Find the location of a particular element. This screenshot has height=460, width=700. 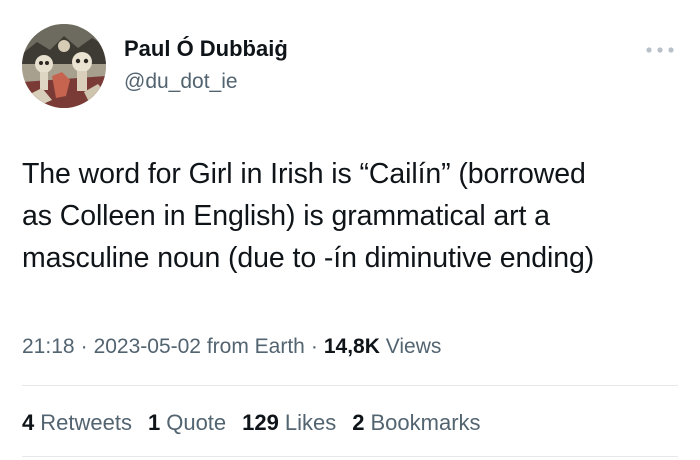

more-horizontal-icon is located at coordinates (660, 50).